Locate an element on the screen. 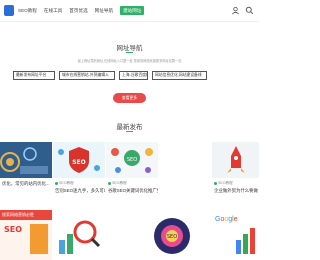 This screenshot has width=320, height=260. hero-subtitle: 最上网址导航网址,在线网址入口整一处,常用常网络资源更多网址站群一站 is located at coordinates (129, 61).